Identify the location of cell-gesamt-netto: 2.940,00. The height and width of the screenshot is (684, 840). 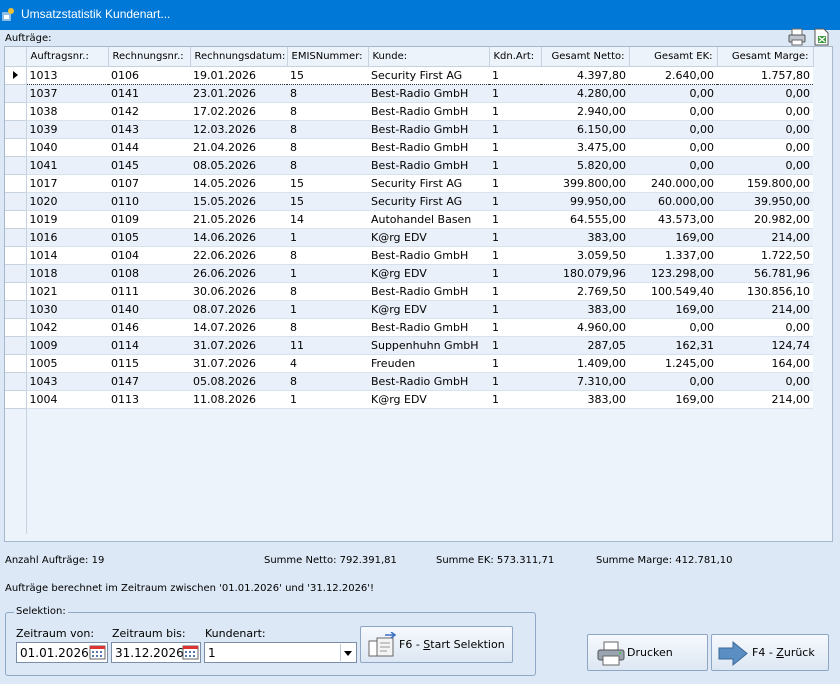
(585, 111).